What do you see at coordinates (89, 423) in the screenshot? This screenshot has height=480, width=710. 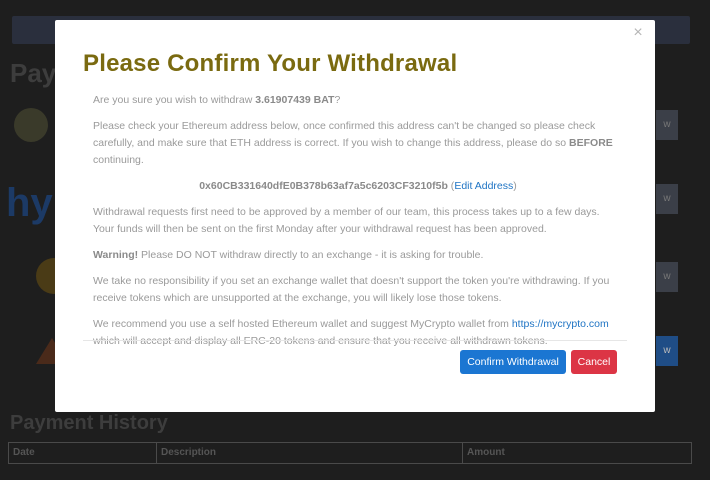 I see `payment-history-title: Payment History` at bounding box center [89, 423].